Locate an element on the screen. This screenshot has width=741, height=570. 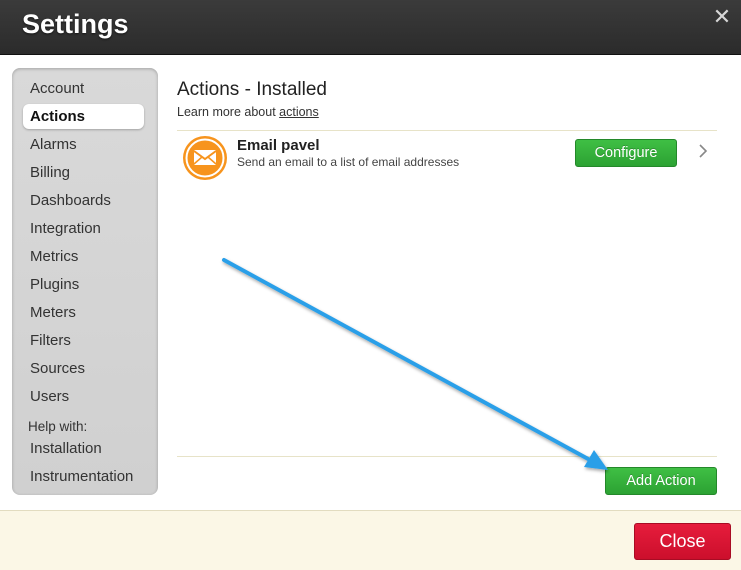
sidebar-item-users: Users is located at coordinates (49, 397).